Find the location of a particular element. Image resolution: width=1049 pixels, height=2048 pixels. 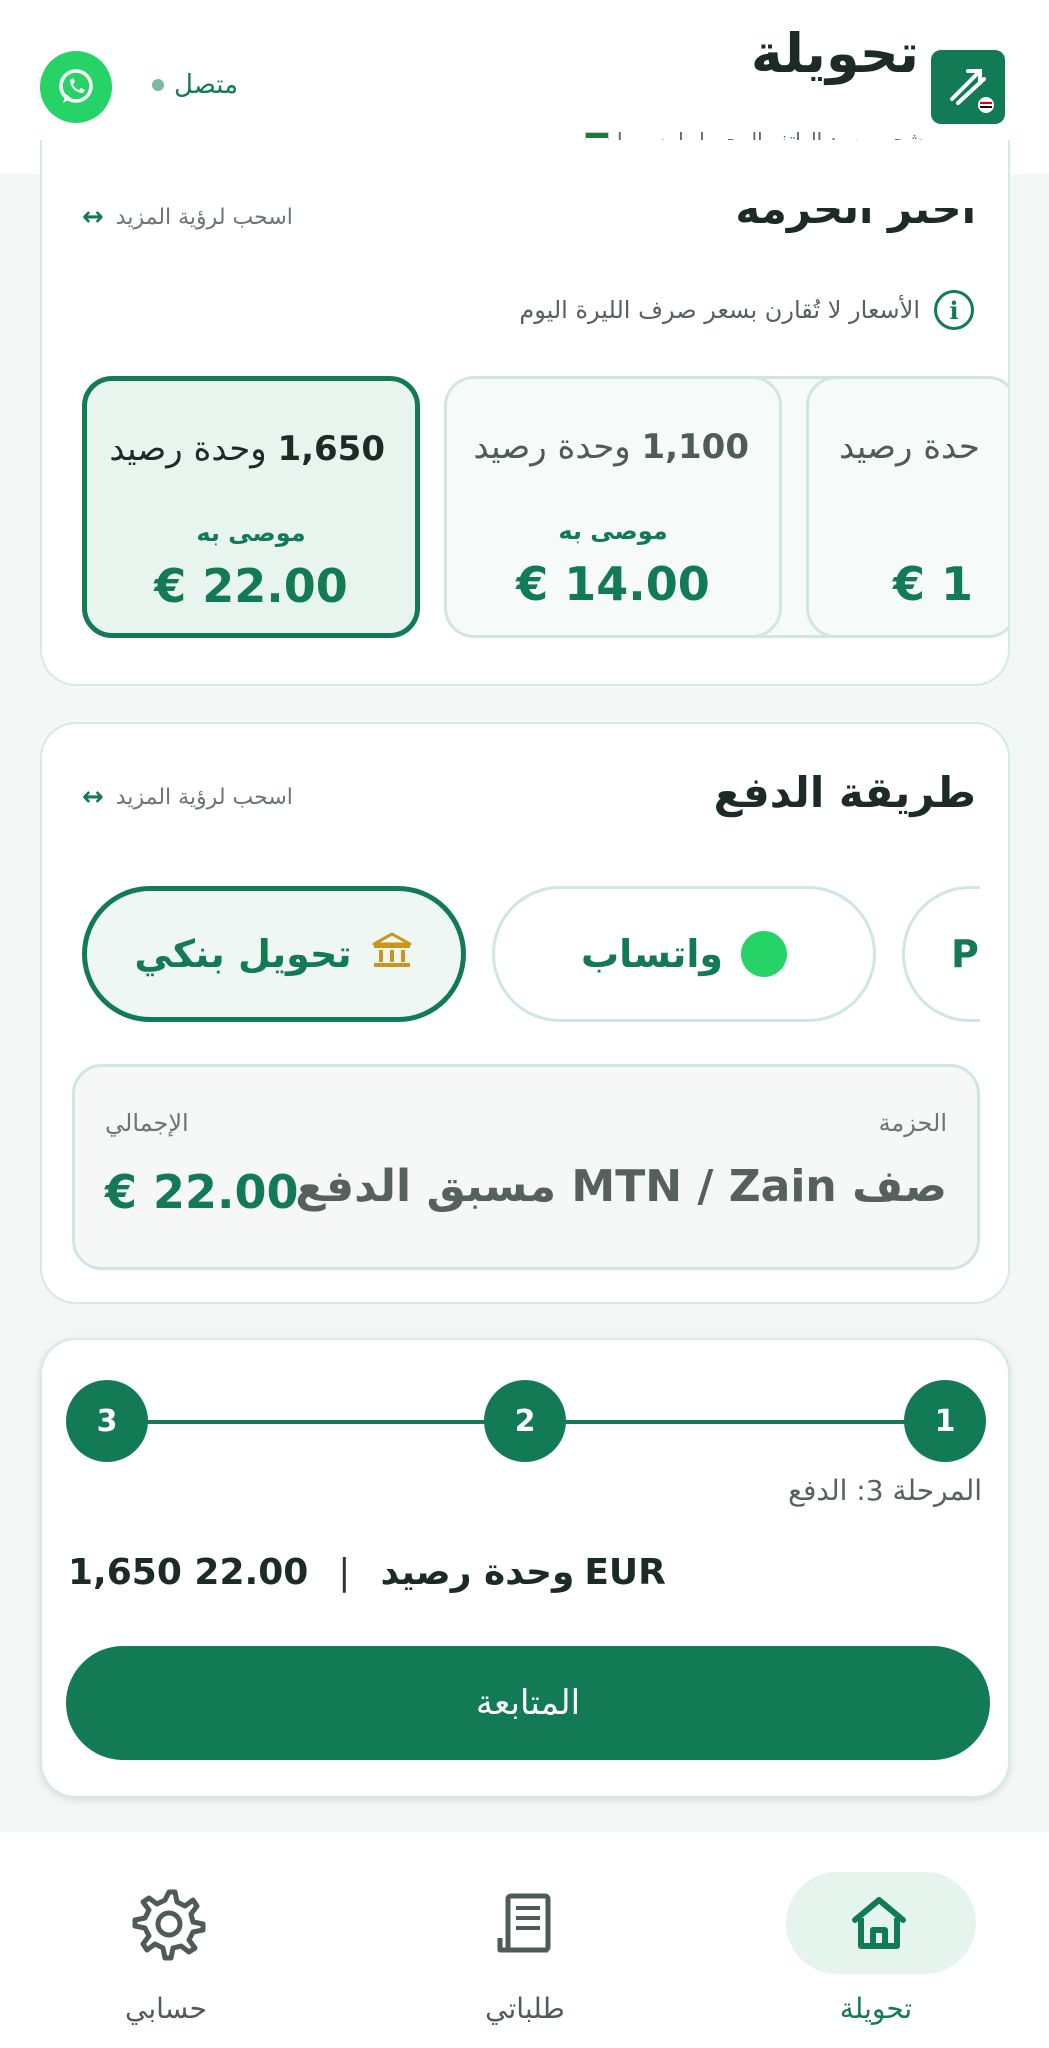

whatsapp-dot-icon is located at coordinates (764, 954).